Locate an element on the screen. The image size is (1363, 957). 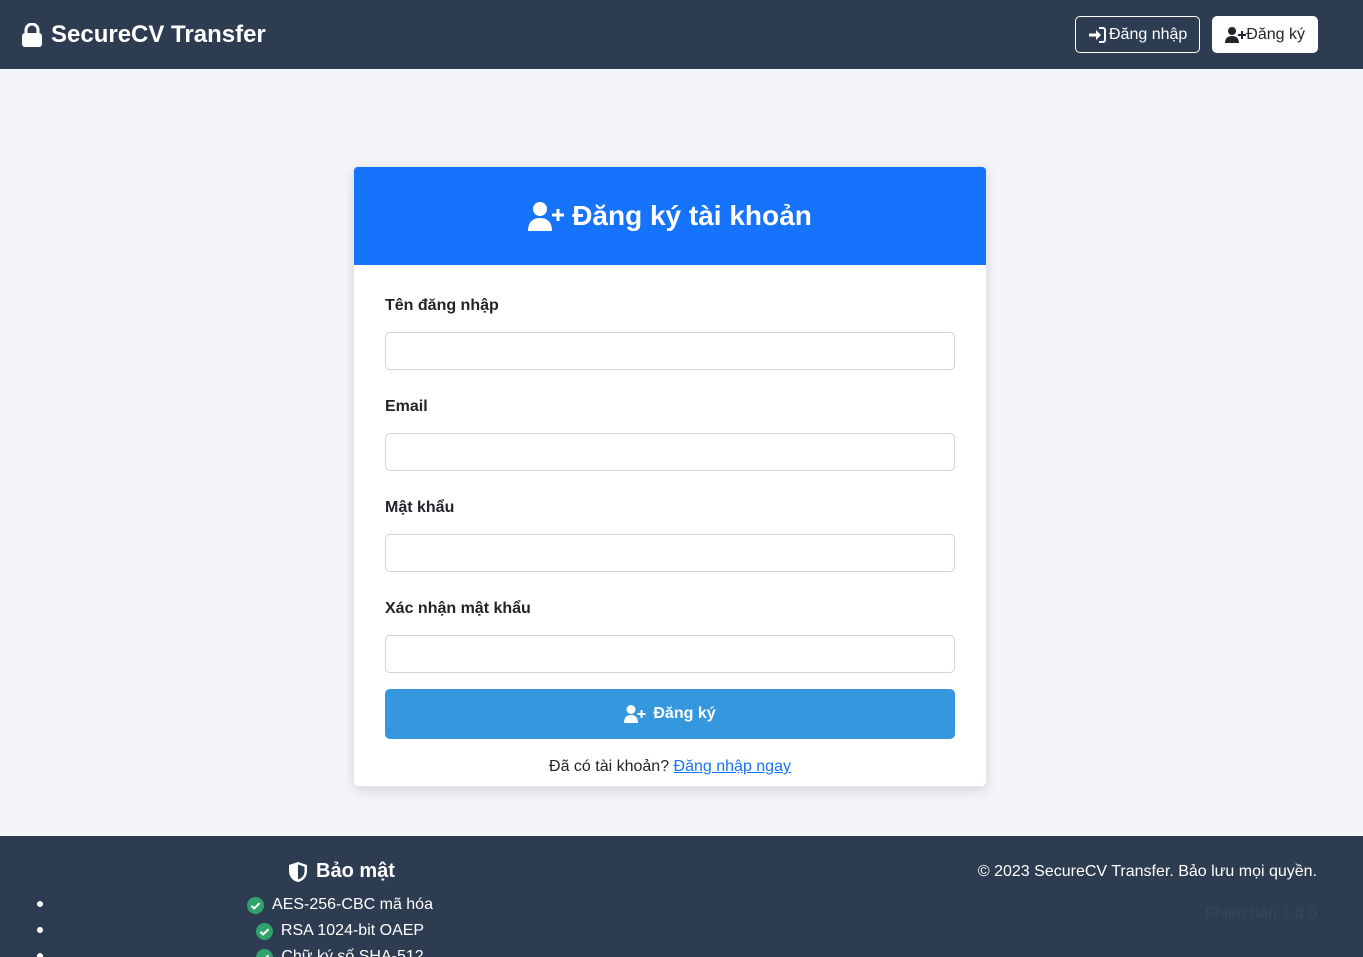
register-button: Đăng ký is located at coordinates (1265, 34).